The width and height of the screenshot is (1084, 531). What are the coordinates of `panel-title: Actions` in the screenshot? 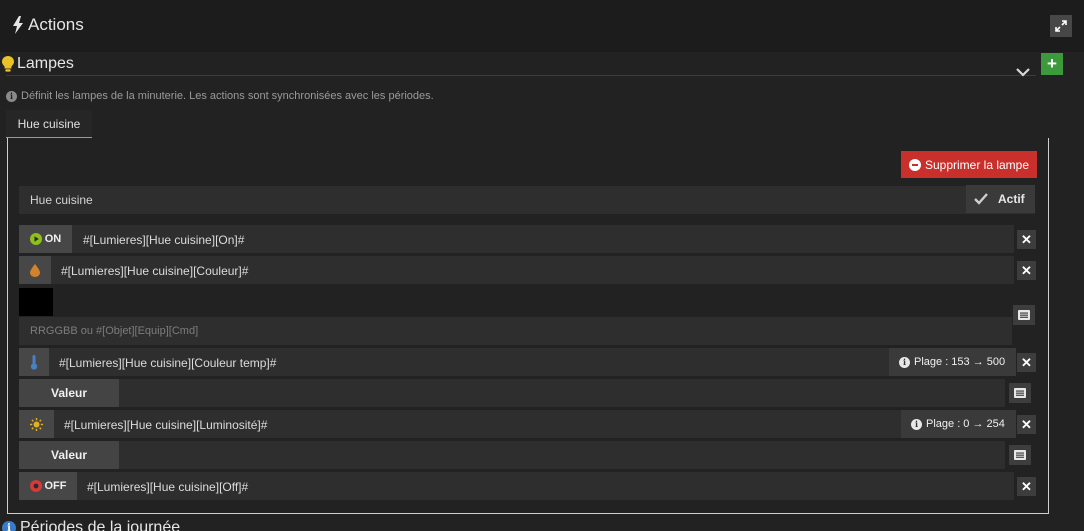 It's located at (48, 25).